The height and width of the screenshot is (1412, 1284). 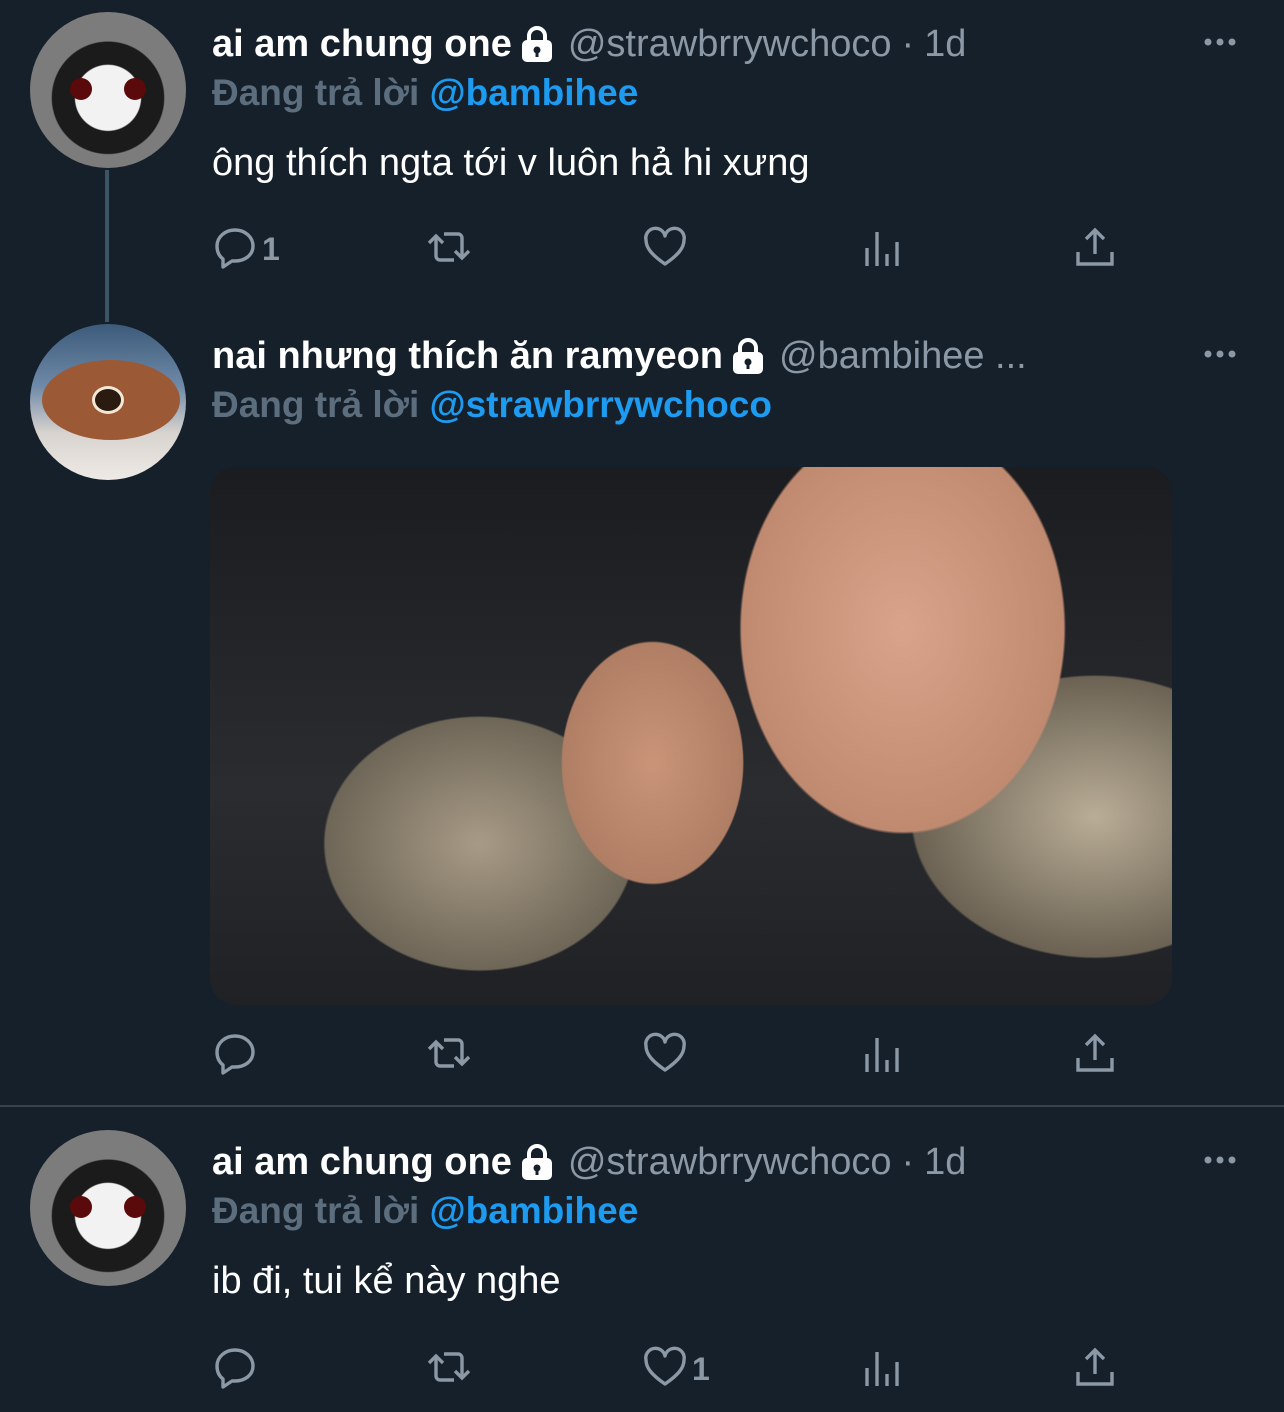 What do you see at coordinates (467, 356) in the screenshot?
I see `display-name: nai nhưng thích ăn ramyeon` at bounding box center [467, 356].